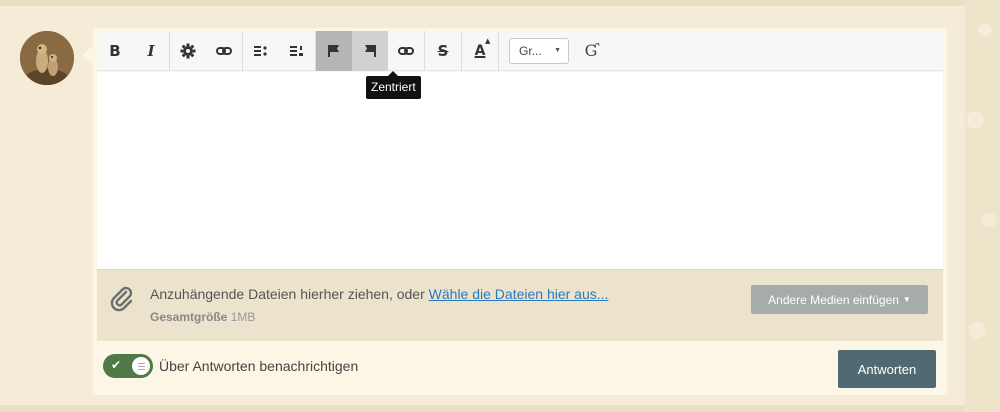 Image resolution: width=1000 pixels, height=412 pixels. I want to click on caret-icon: ▲, so click(488, 40).